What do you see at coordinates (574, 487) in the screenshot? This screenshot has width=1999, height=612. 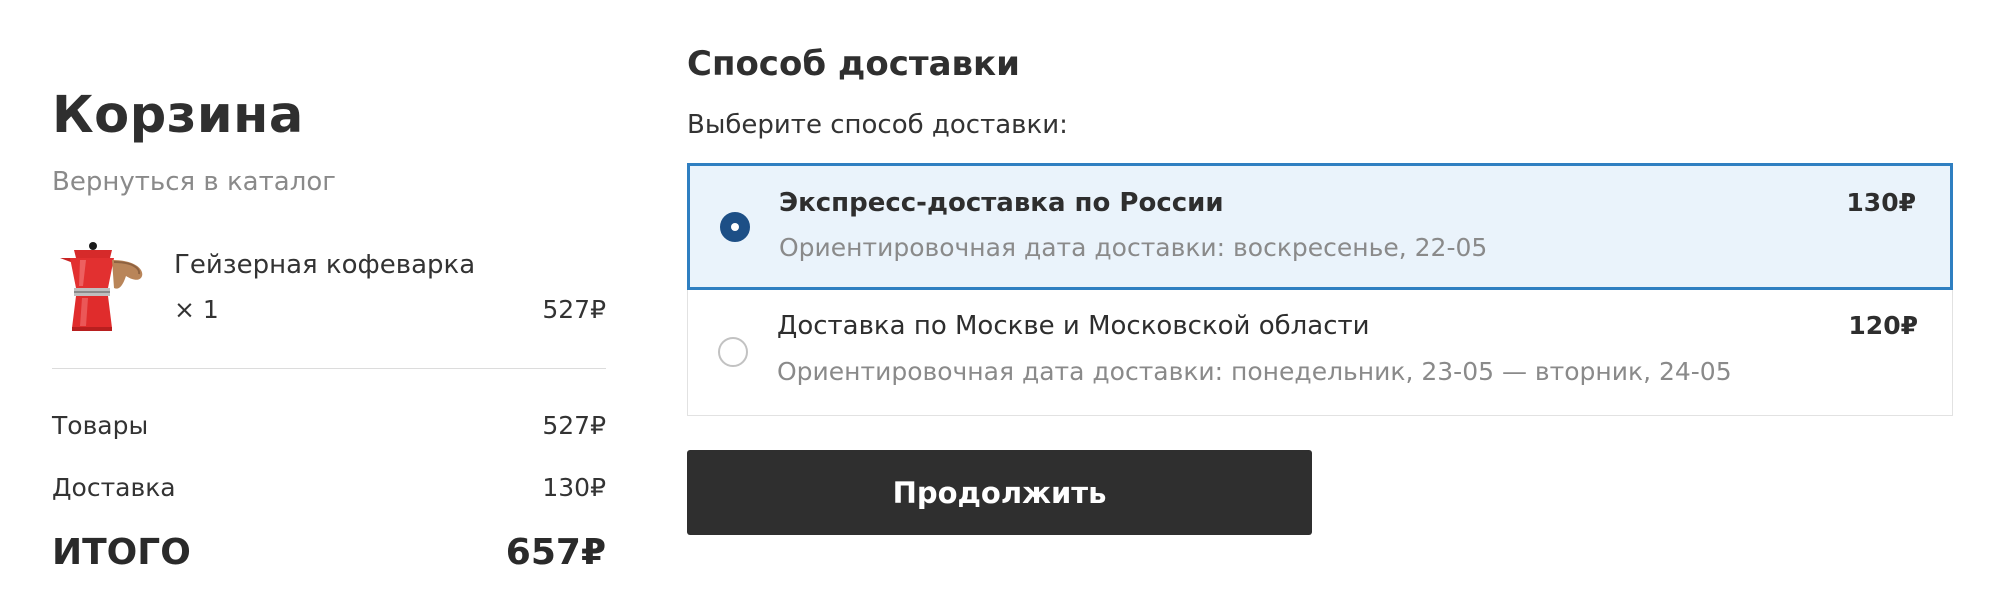 I see `summary-delivery-value: 130₽` at bounding box center [574, 487].